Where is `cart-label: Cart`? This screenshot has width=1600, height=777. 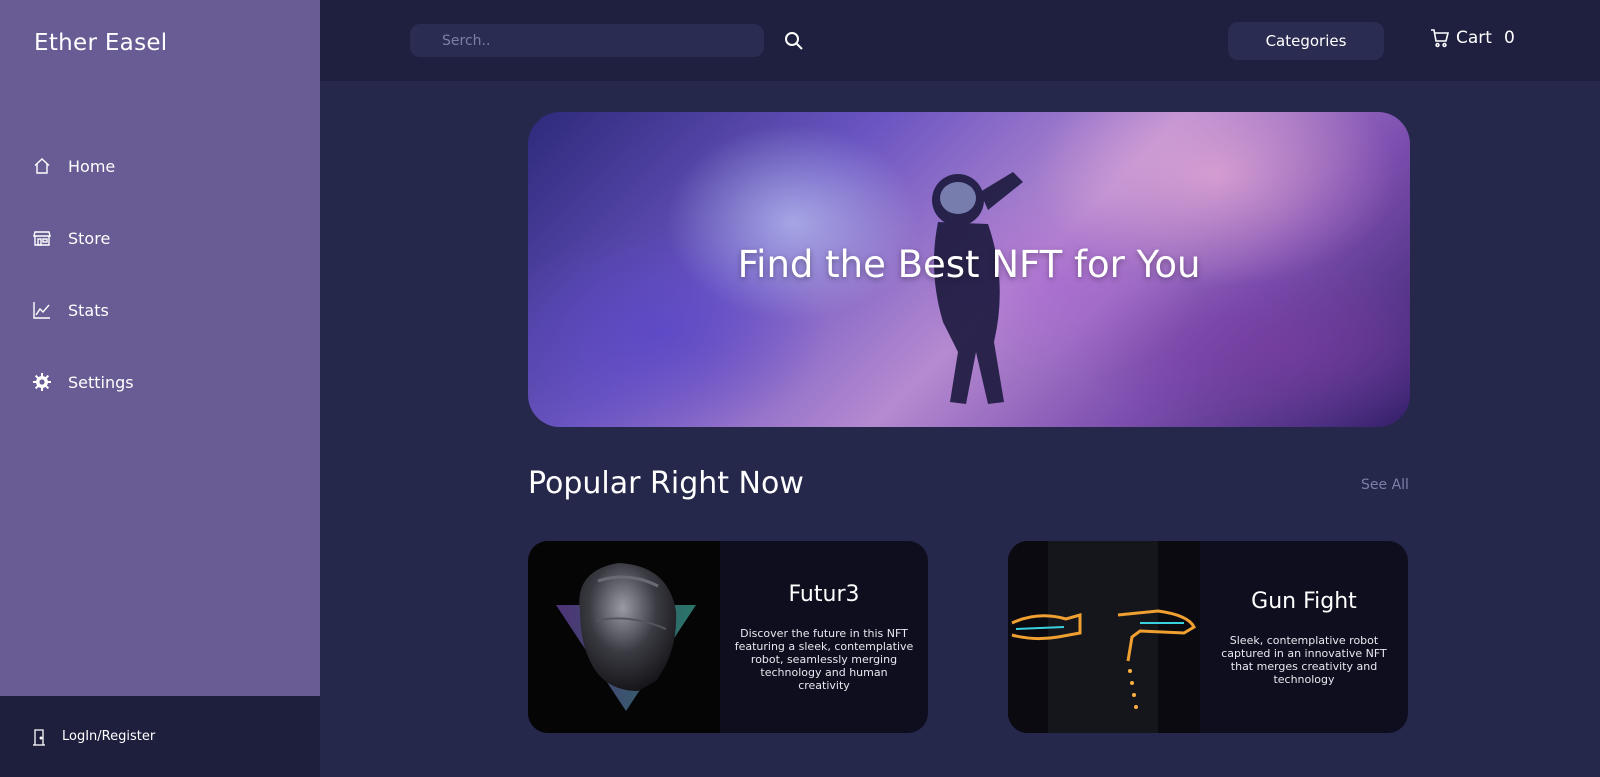 cart-label: Cart is located at coordinates (1474, 38).